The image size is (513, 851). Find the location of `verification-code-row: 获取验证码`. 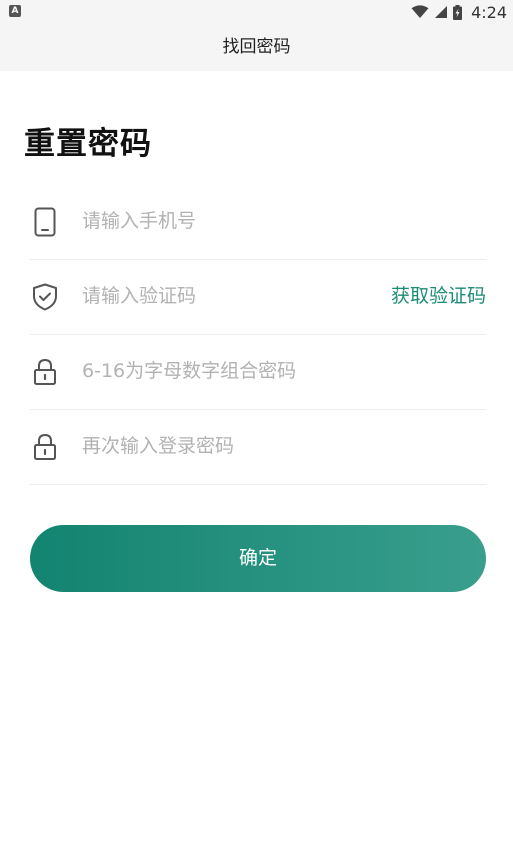

verification-code-row: 获取验证码 is located at coordinates (258, 297).